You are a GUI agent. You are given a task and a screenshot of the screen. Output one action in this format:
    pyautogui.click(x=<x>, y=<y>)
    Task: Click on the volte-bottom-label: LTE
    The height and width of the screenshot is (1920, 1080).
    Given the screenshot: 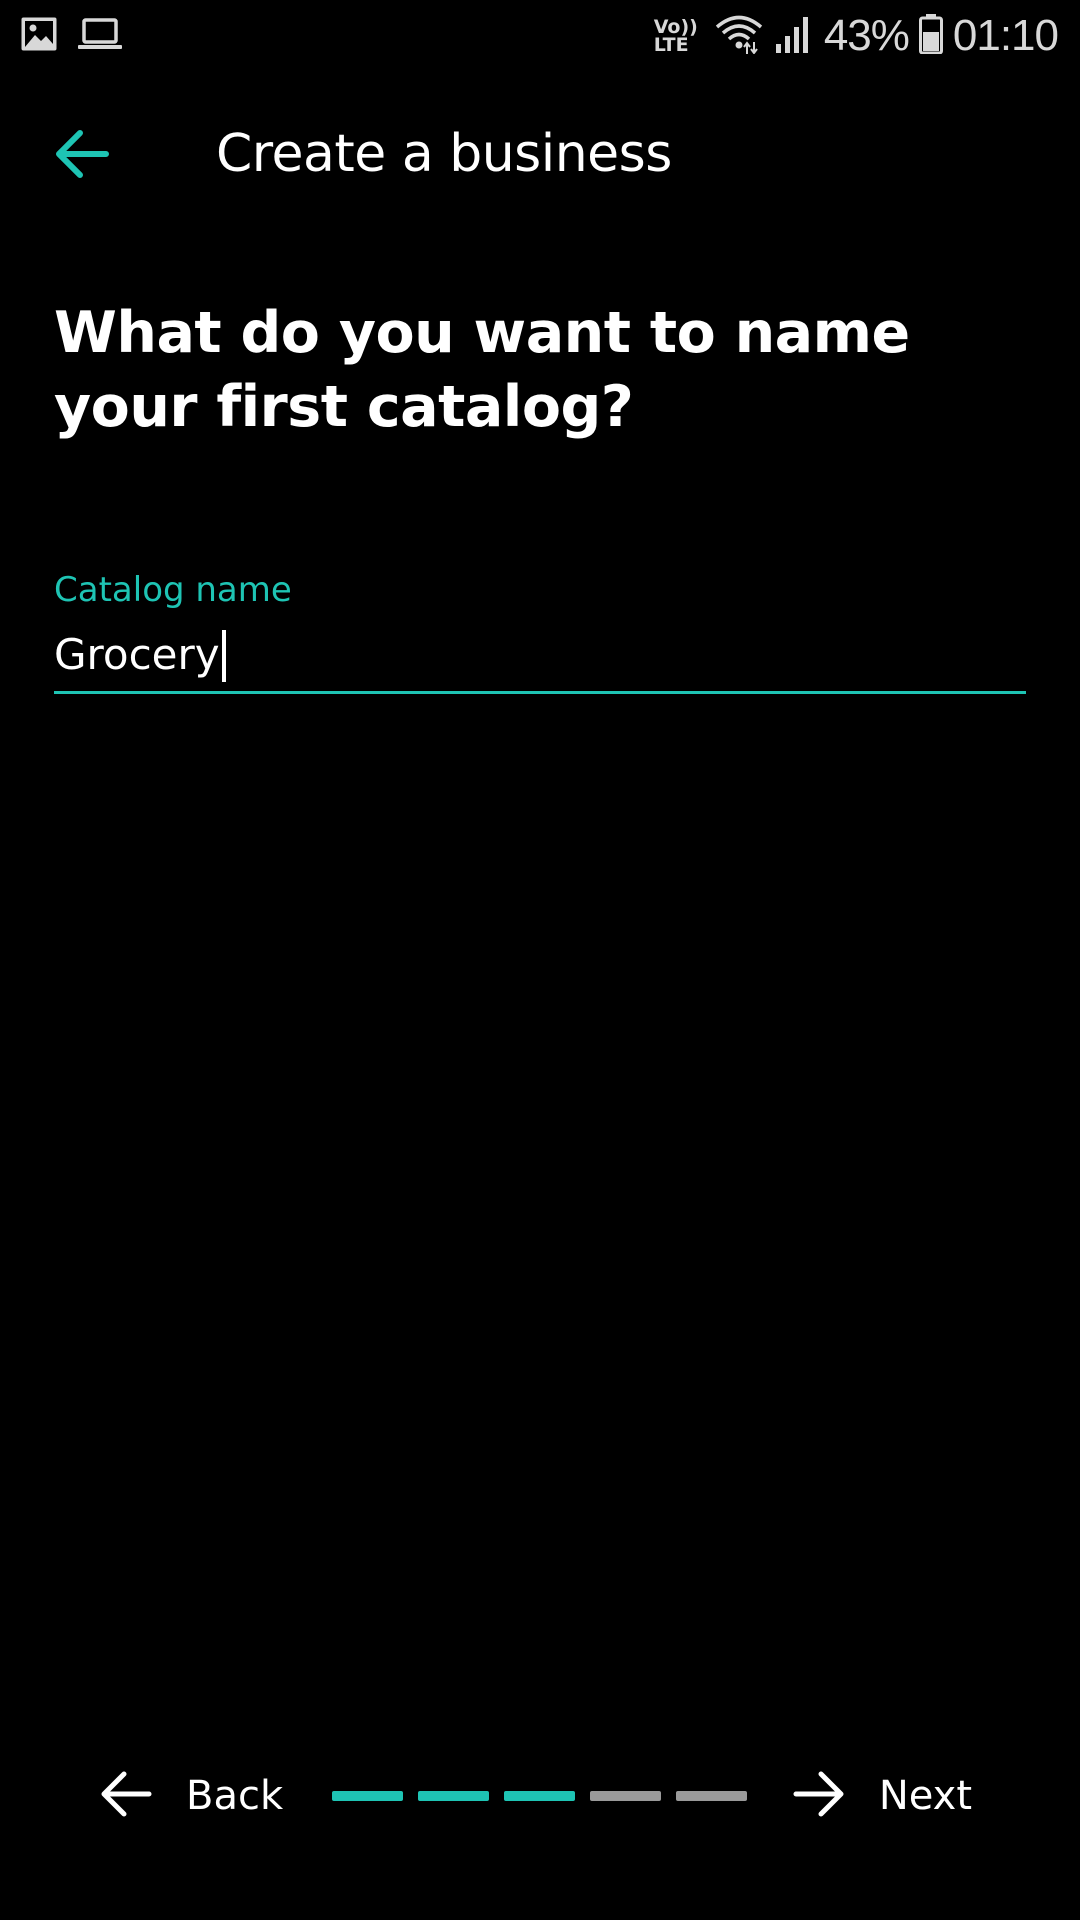 What is the action you would take?
    pyautogui.click(x=671, y=45)
    